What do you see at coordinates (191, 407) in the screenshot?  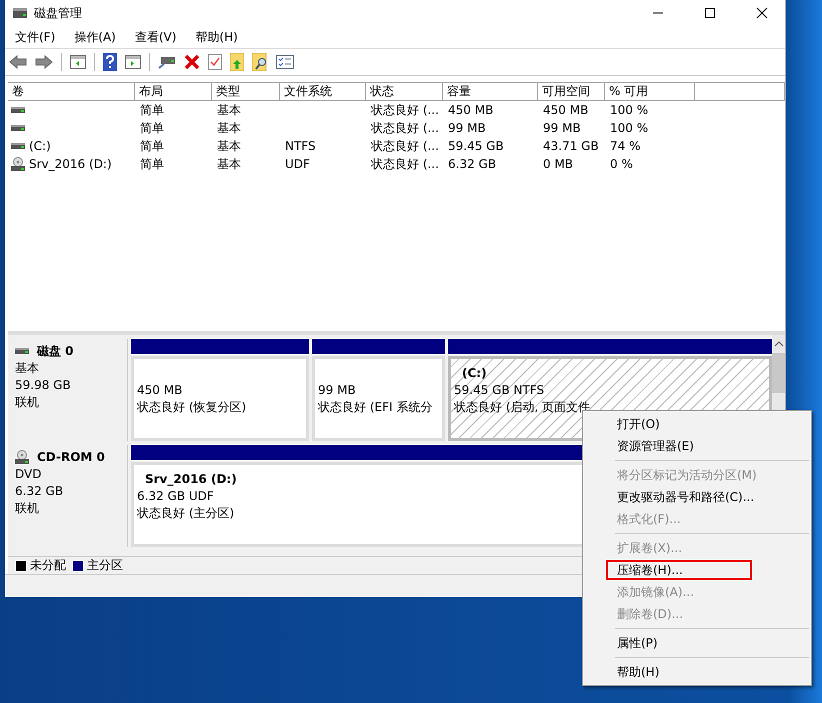 I see `partition-status: 状态良好 (恢复分区)` at bounding box center [191, 407].